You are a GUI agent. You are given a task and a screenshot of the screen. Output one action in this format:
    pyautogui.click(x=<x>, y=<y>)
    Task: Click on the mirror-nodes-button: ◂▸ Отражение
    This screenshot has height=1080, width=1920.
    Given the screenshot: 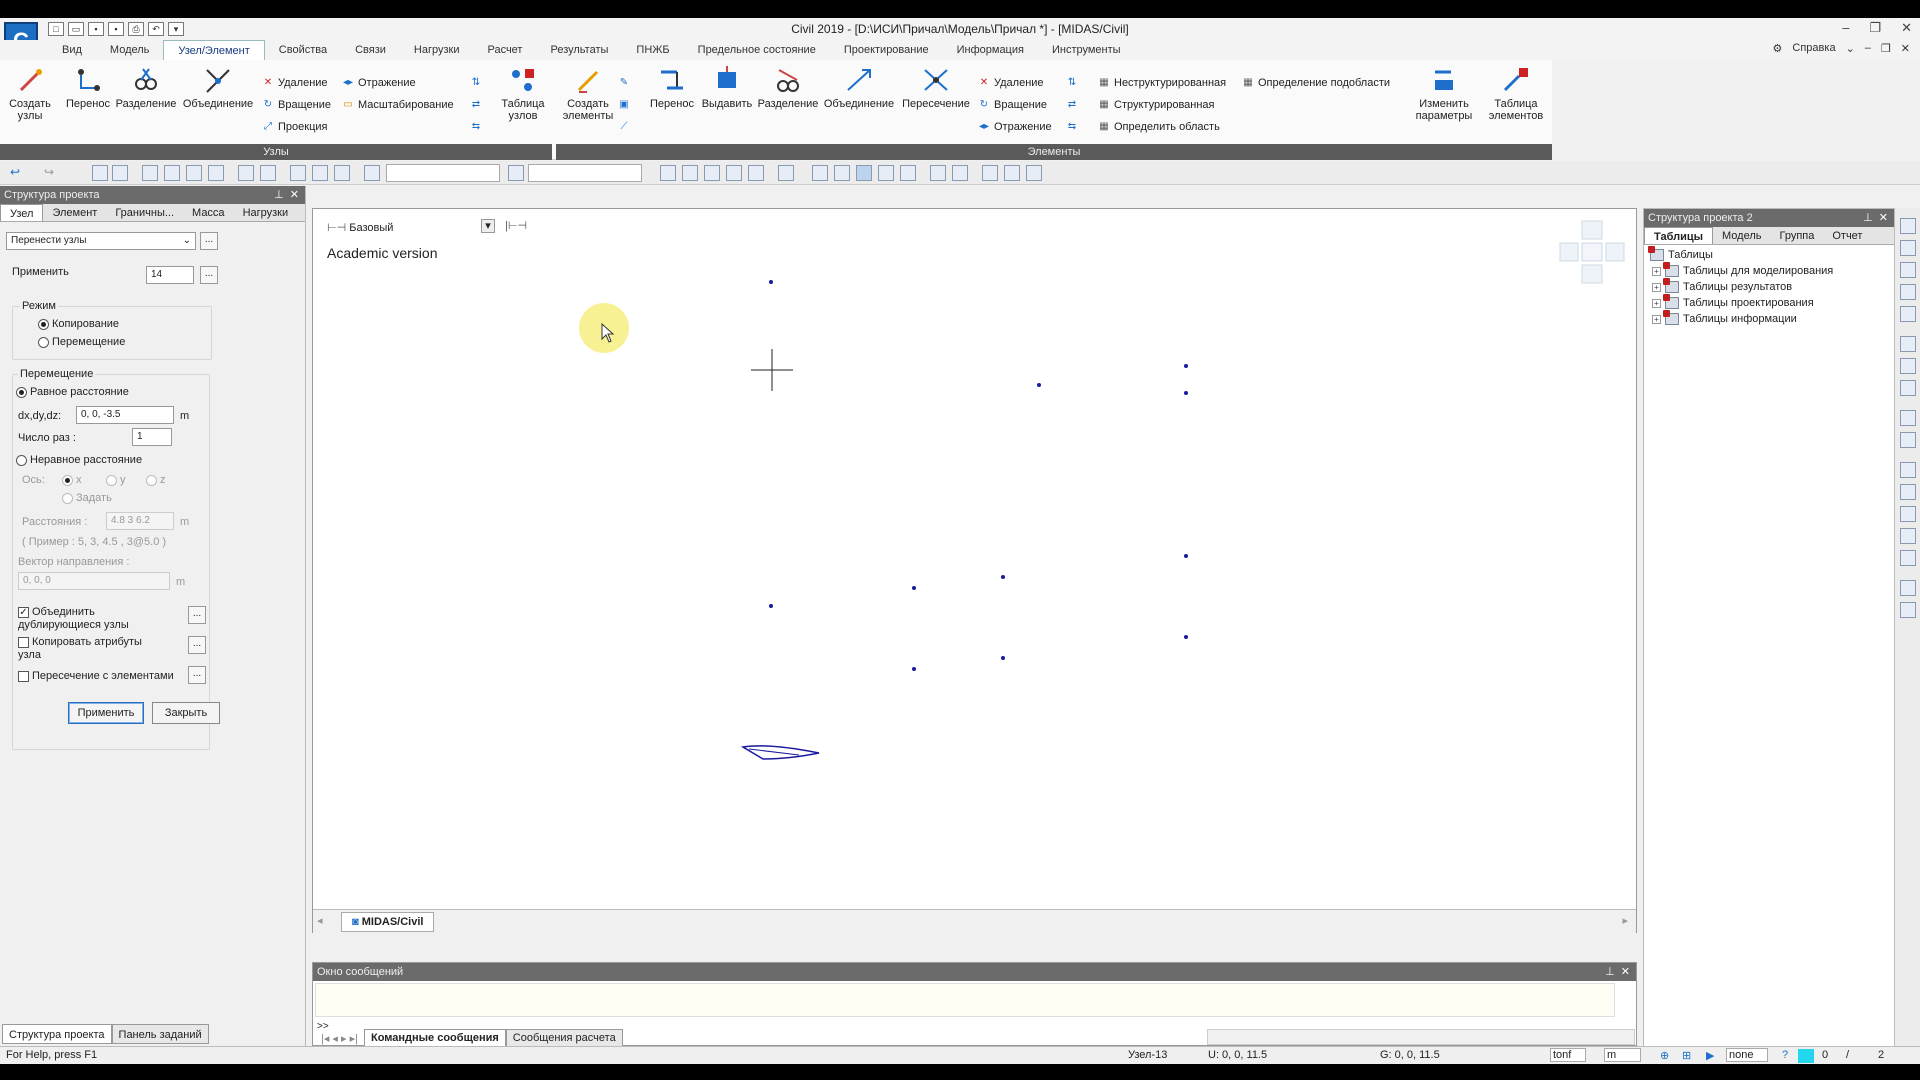 What is the action you would take?
    pyautogui.click(x=379, y=83)
    